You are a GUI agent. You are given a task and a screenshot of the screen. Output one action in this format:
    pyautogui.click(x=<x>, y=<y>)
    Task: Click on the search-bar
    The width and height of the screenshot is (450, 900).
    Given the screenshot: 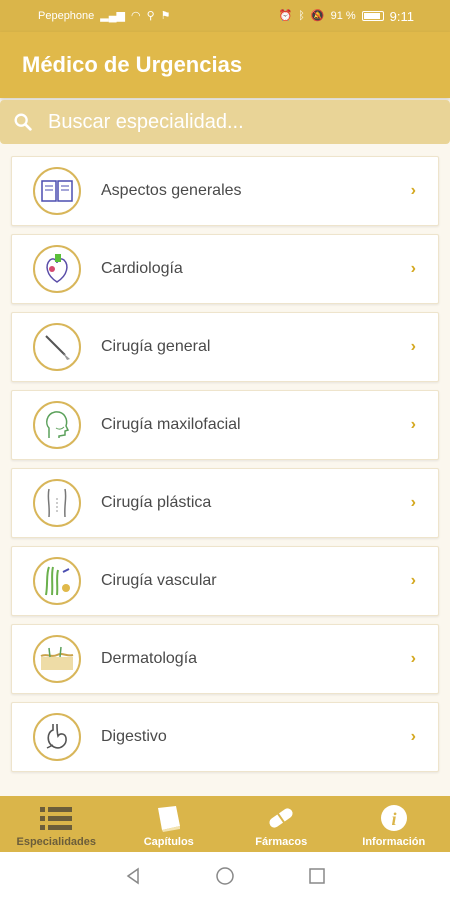 What is the action you would take?
    pyautogui.click(x=225, y=122)
    